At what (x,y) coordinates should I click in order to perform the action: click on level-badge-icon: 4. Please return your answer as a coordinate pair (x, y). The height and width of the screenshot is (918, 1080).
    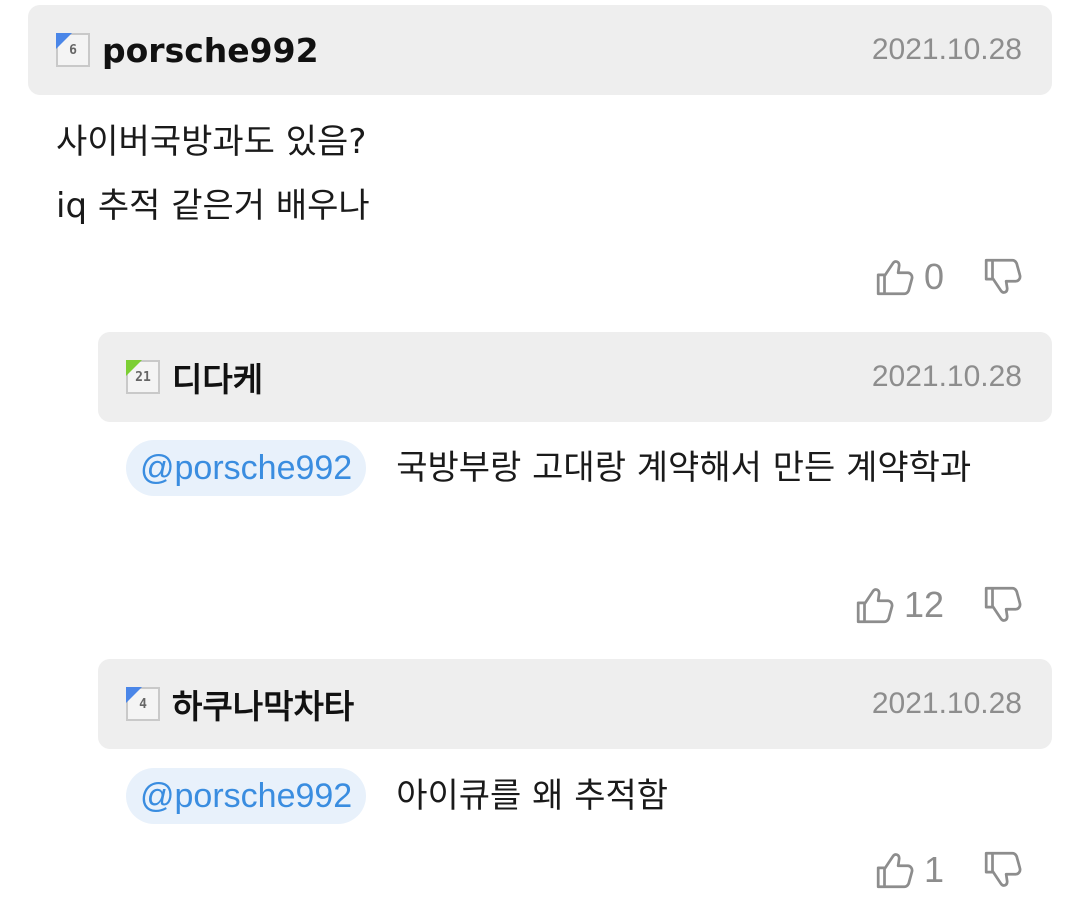
    Looking at the image, I should click on (143, 704).